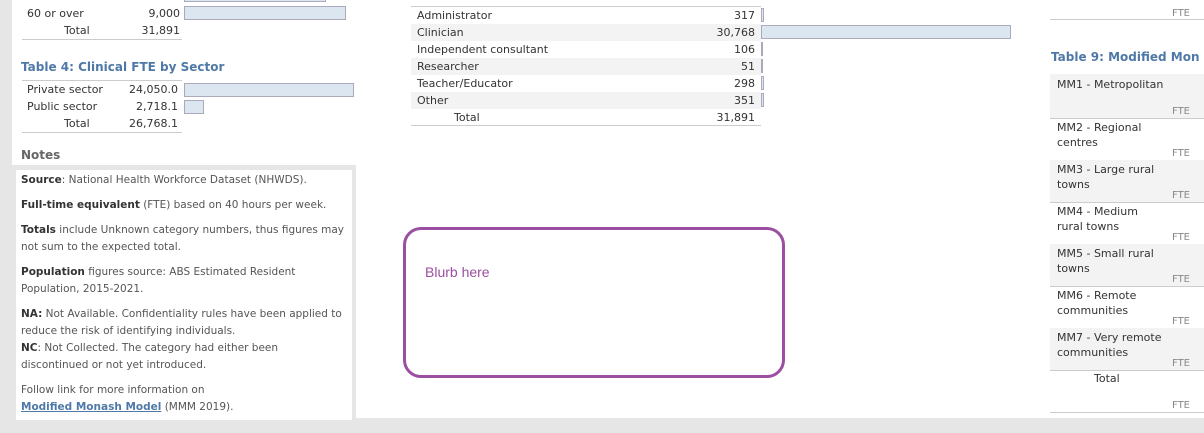  What do you see at coordinates (164, 13) in the screenshot?
I see `age-row-value: 9,000` at bounding box center [164, 13].